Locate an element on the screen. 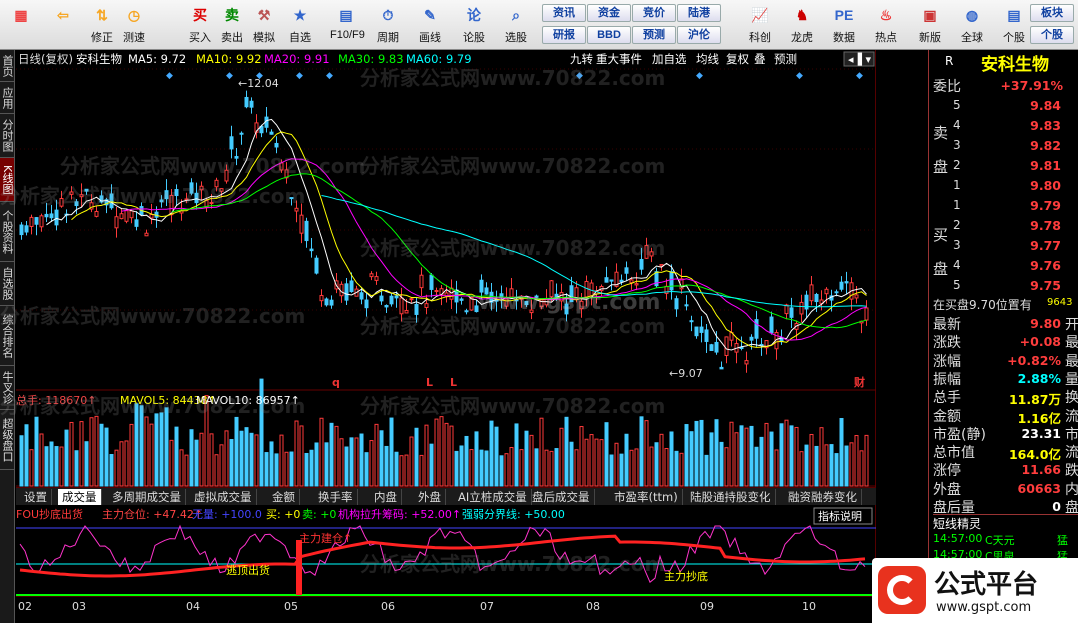  menu-0-top: 资讯 is located at coordinates (564, 13).